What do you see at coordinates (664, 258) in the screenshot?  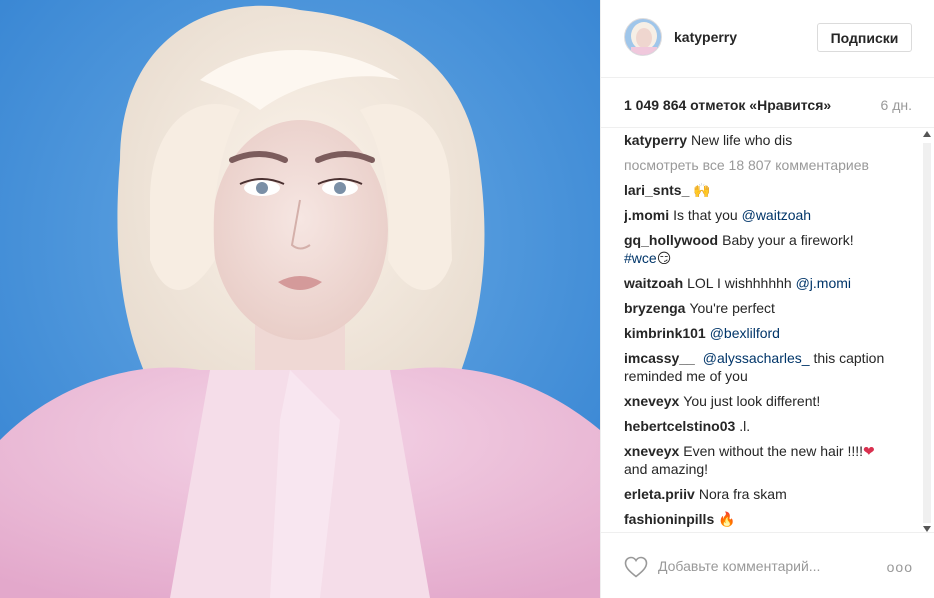 I see `smirk-emoji-icon: 😏` at bounding box center [664, 258].